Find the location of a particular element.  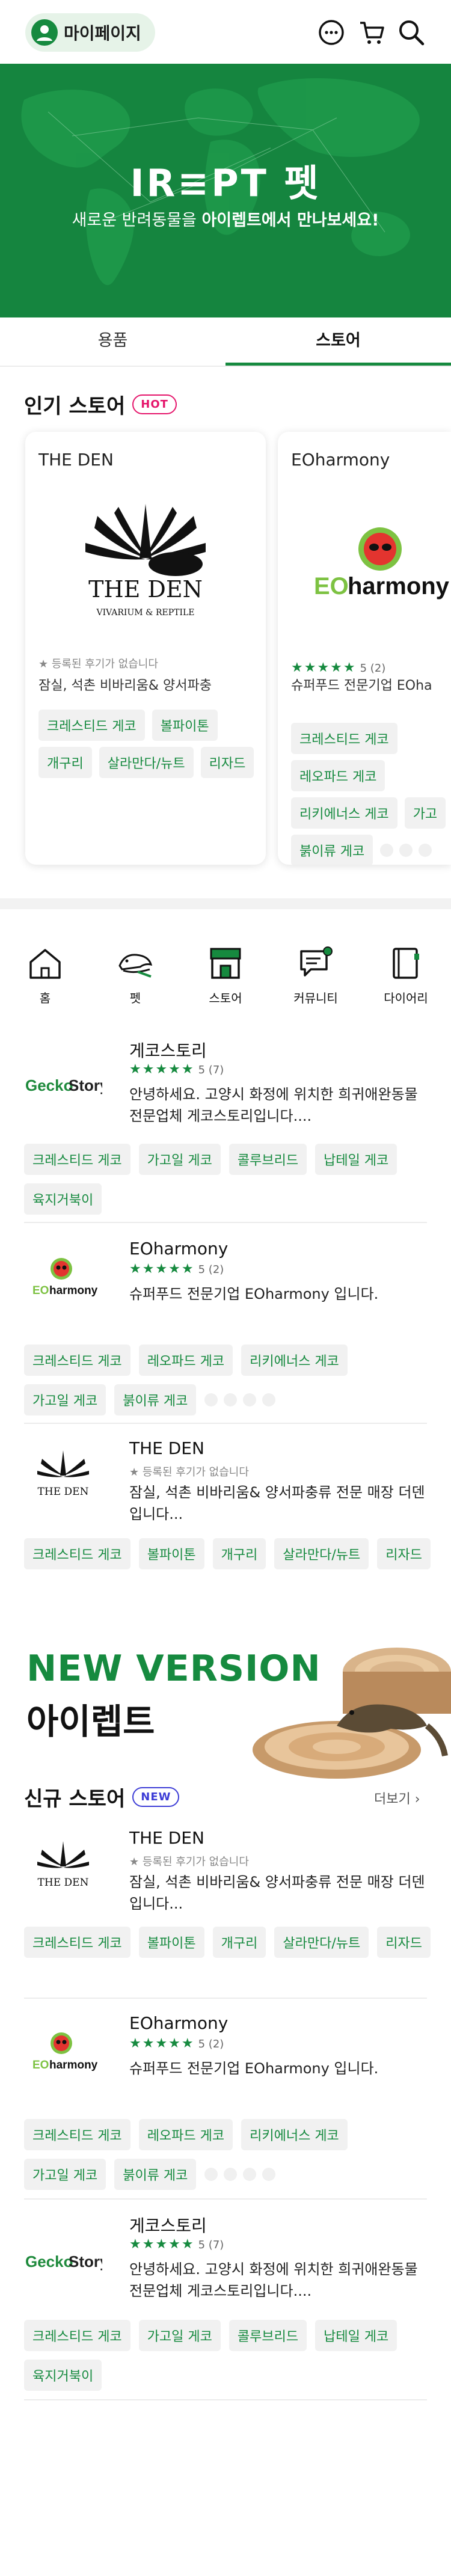

new-version-banner: NEW VERSION 아이렙트 is located at coordinates (226, 1708).